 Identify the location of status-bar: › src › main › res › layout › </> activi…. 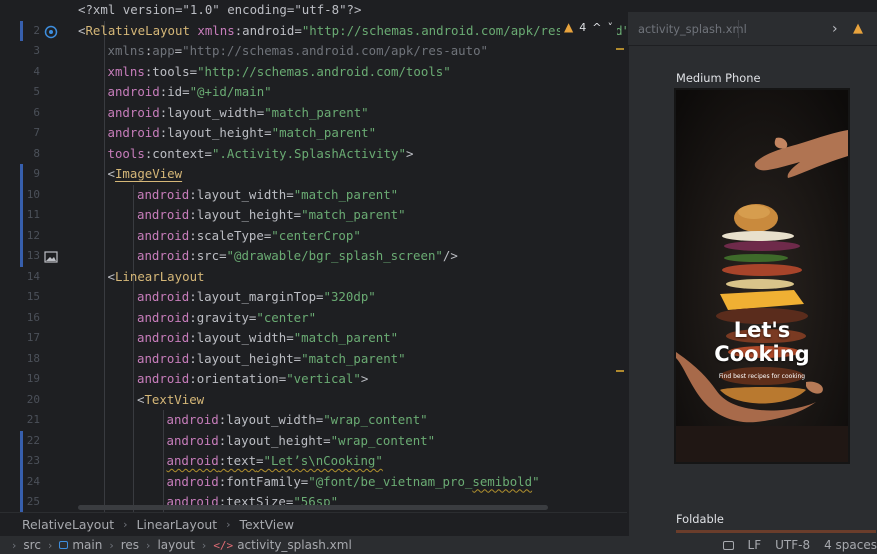
(438, 545).